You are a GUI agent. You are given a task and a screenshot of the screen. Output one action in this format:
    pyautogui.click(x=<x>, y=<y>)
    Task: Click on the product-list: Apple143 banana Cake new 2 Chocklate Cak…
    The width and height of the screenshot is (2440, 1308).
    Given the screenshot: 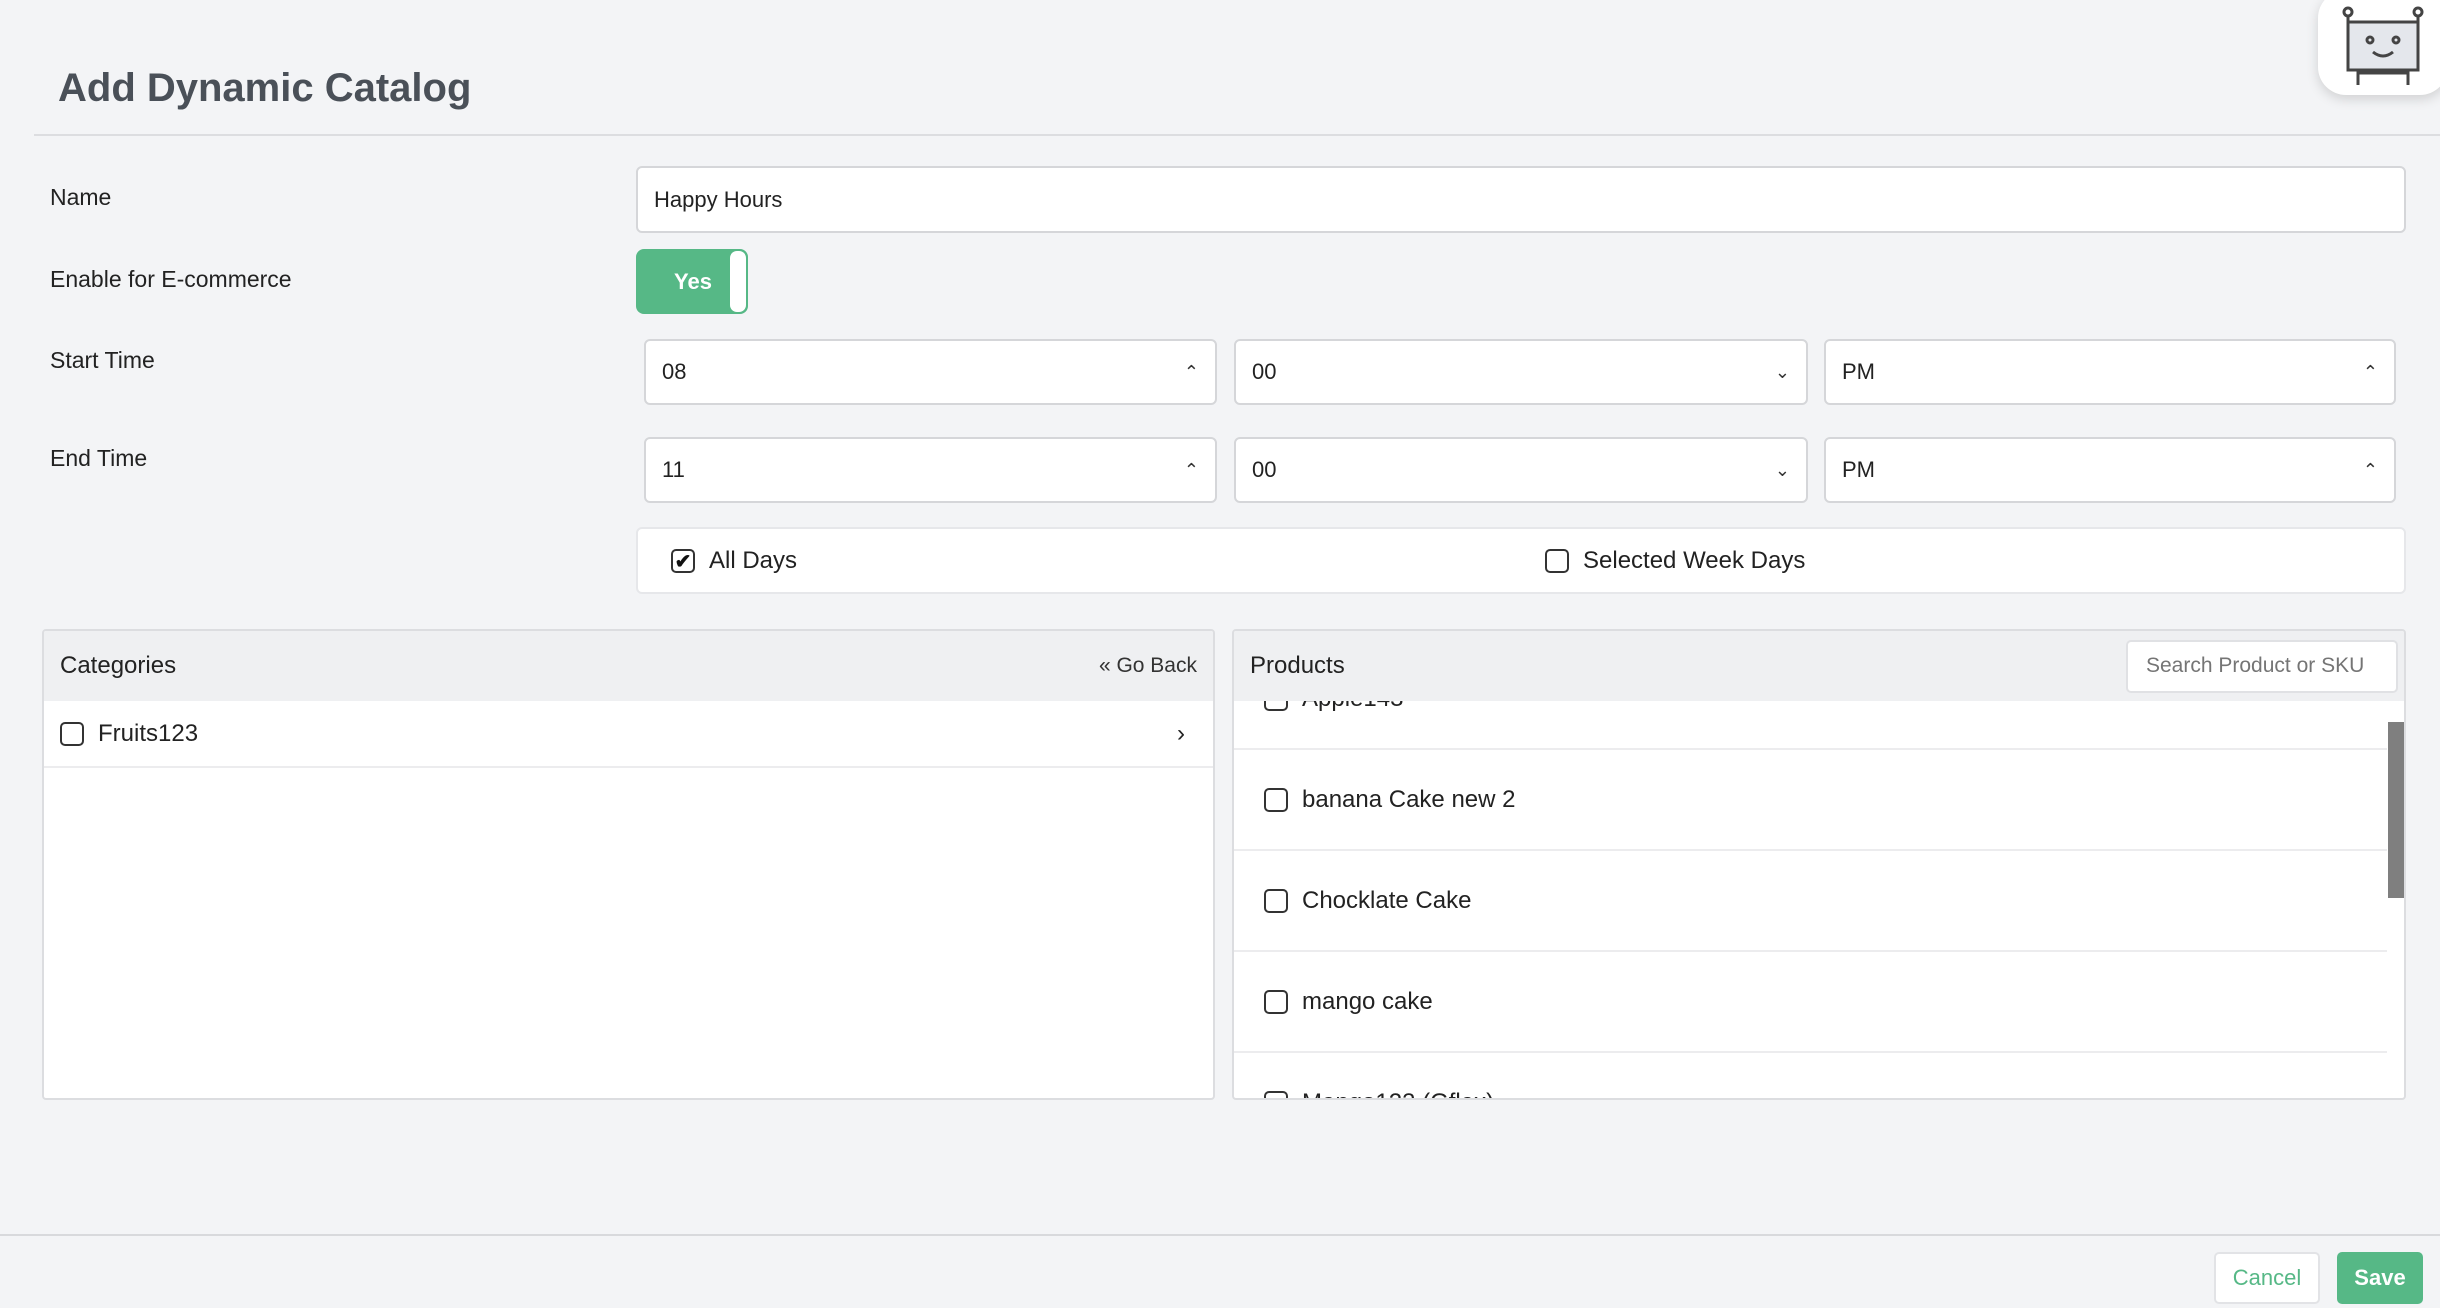 What is the action you would take?
    pyautogui.click(x=1819, y=899)
    